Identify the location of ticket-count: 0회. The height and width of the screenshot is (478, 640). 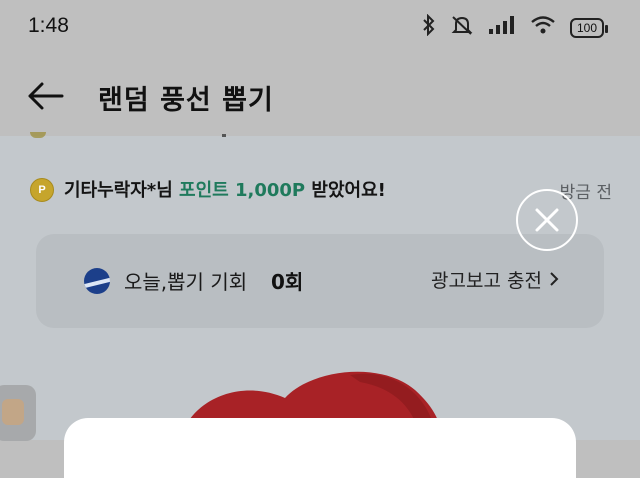
(287, 282).